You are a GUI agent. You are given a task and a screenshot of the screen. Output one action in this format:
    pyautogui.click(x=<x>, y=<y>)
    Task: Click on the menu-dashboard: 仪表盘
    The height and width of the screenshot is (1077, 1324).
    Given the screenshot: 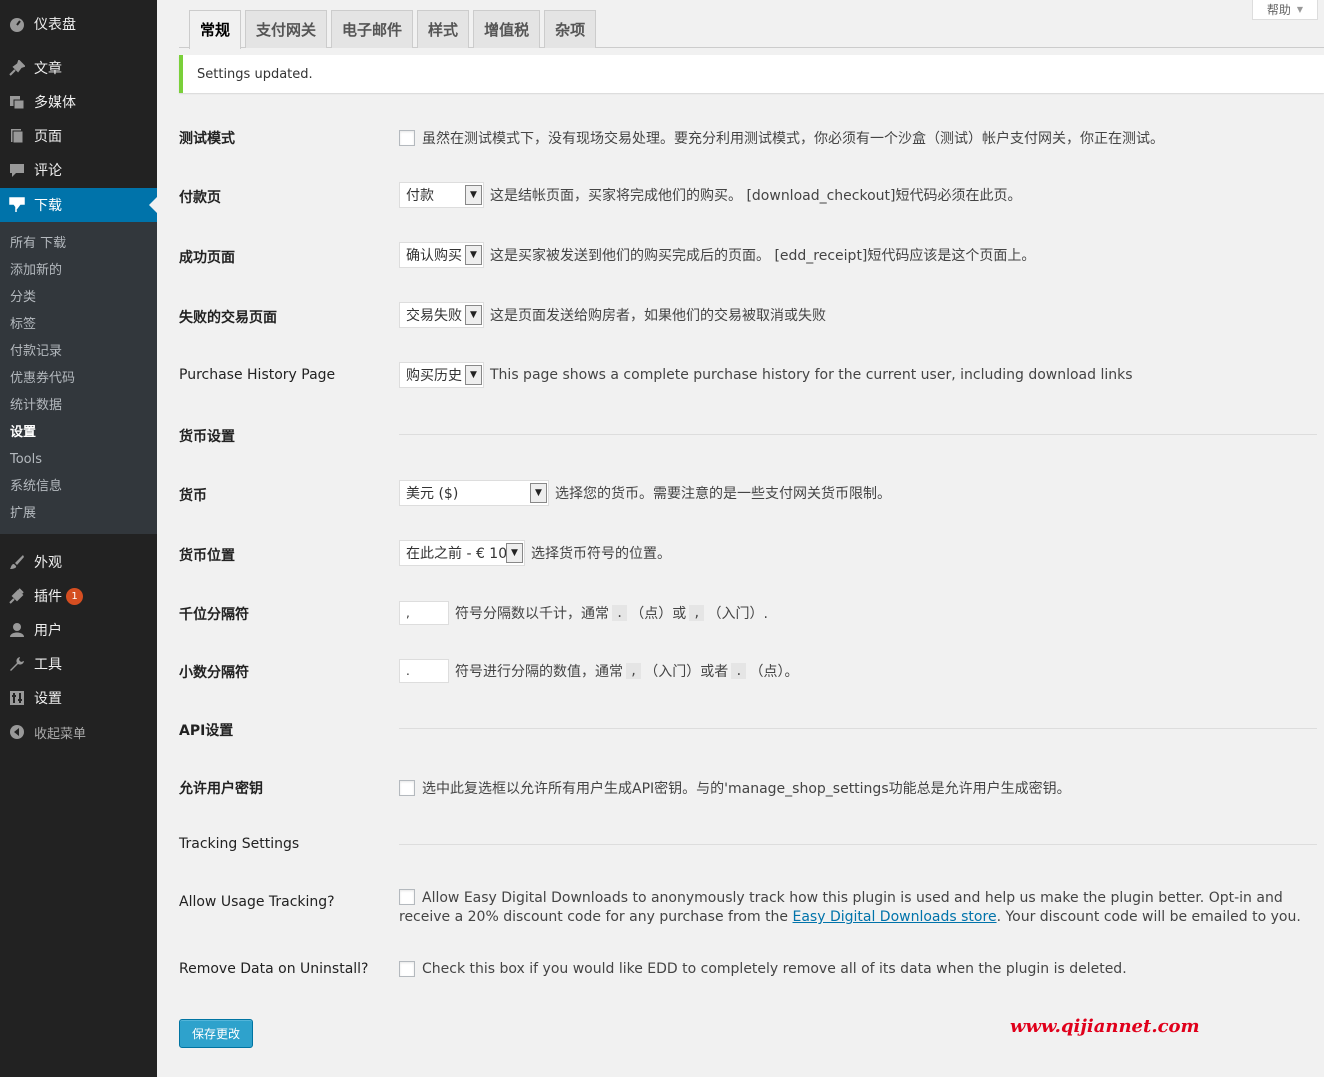 What is the action you would take?
    pyautogui.click(x=78, y=24)
    